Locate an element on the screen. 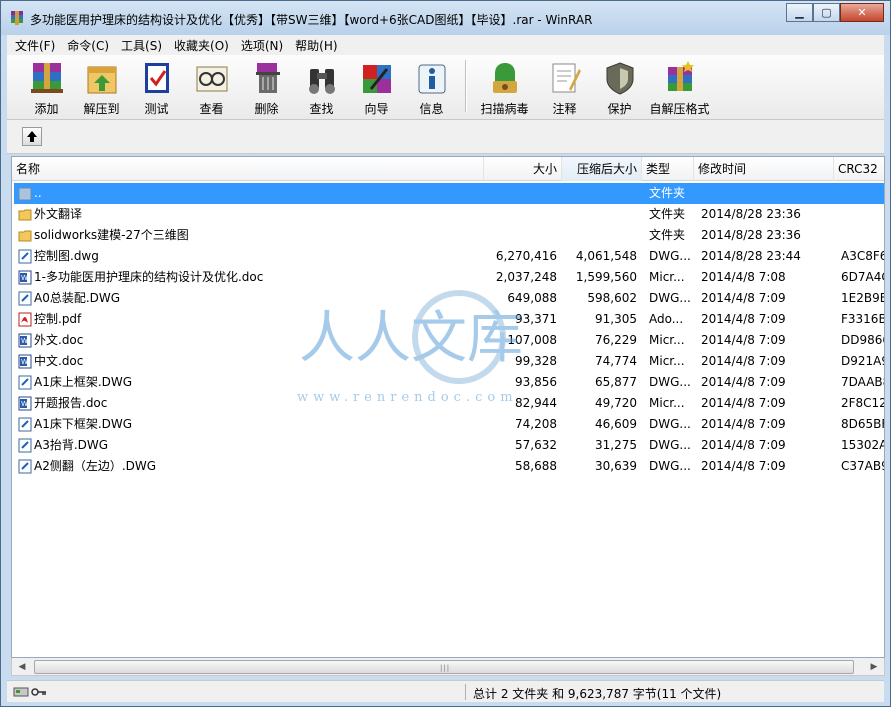  scroll-thumb: ||| is located at coordinates (444, 667).